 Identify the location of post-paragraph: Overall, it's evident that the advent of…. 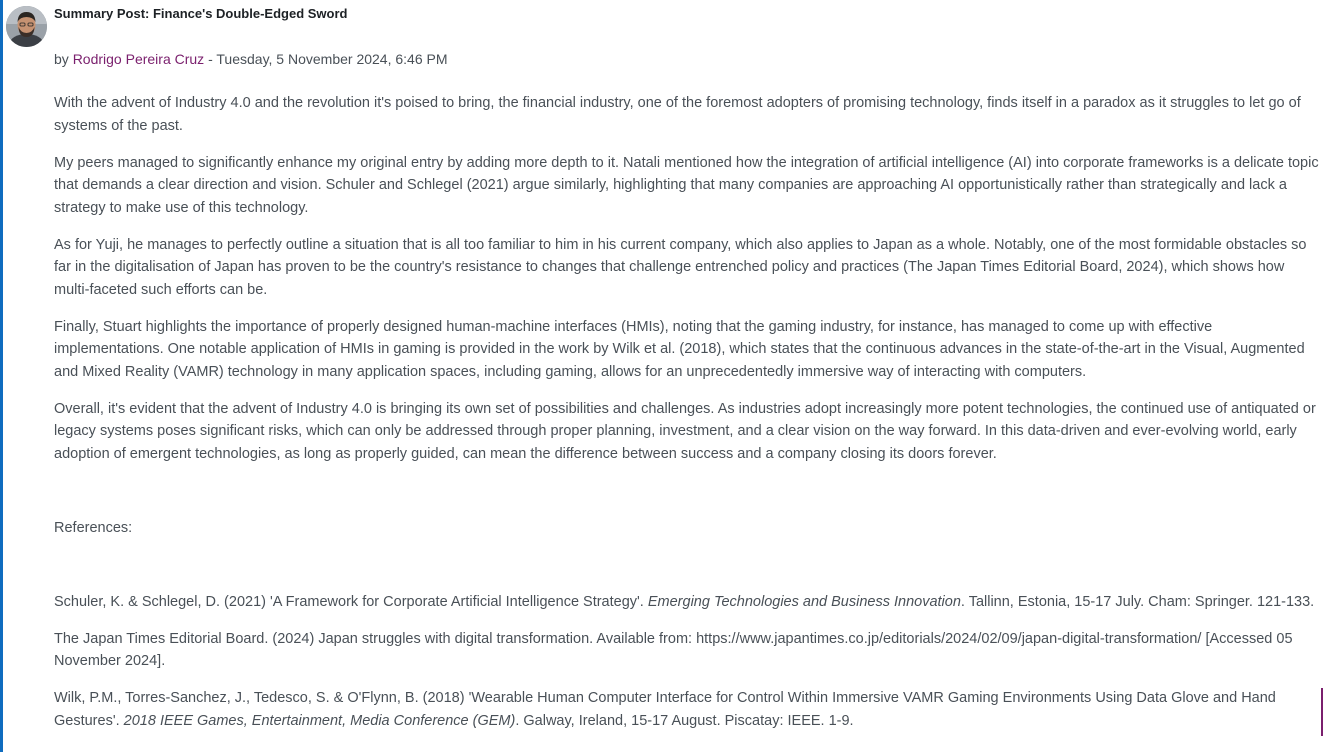
(685, 431).